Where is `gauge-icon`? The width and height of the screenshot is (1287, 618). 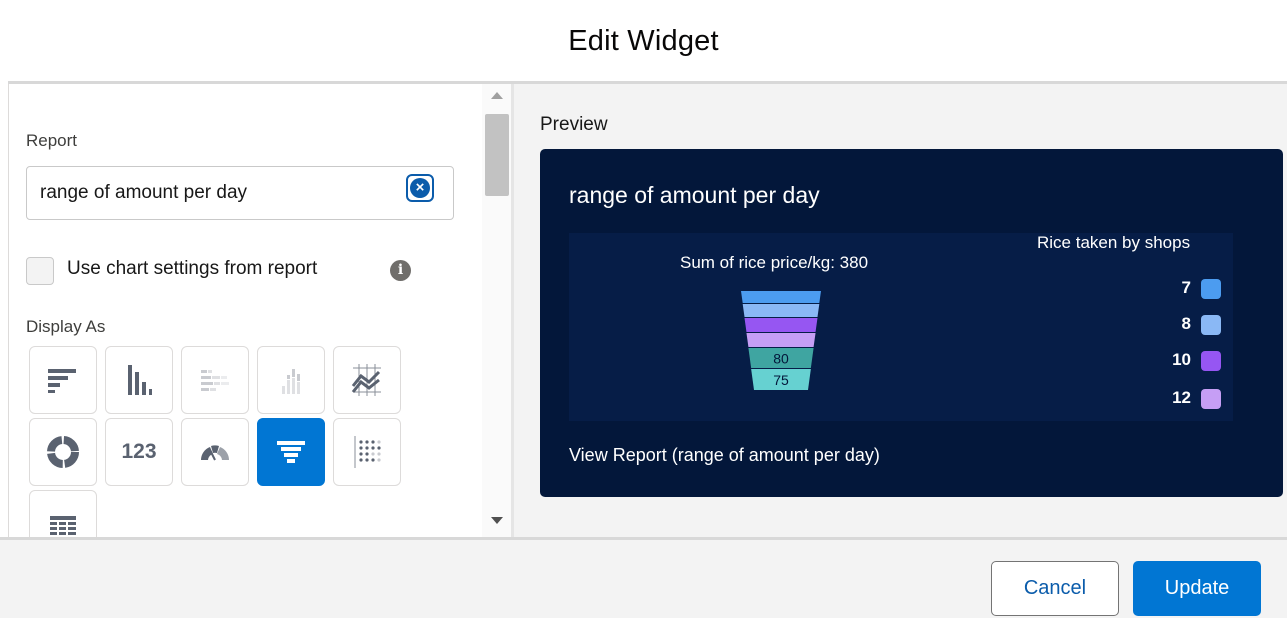 gauge-icon is located at coordinates (215, 453).